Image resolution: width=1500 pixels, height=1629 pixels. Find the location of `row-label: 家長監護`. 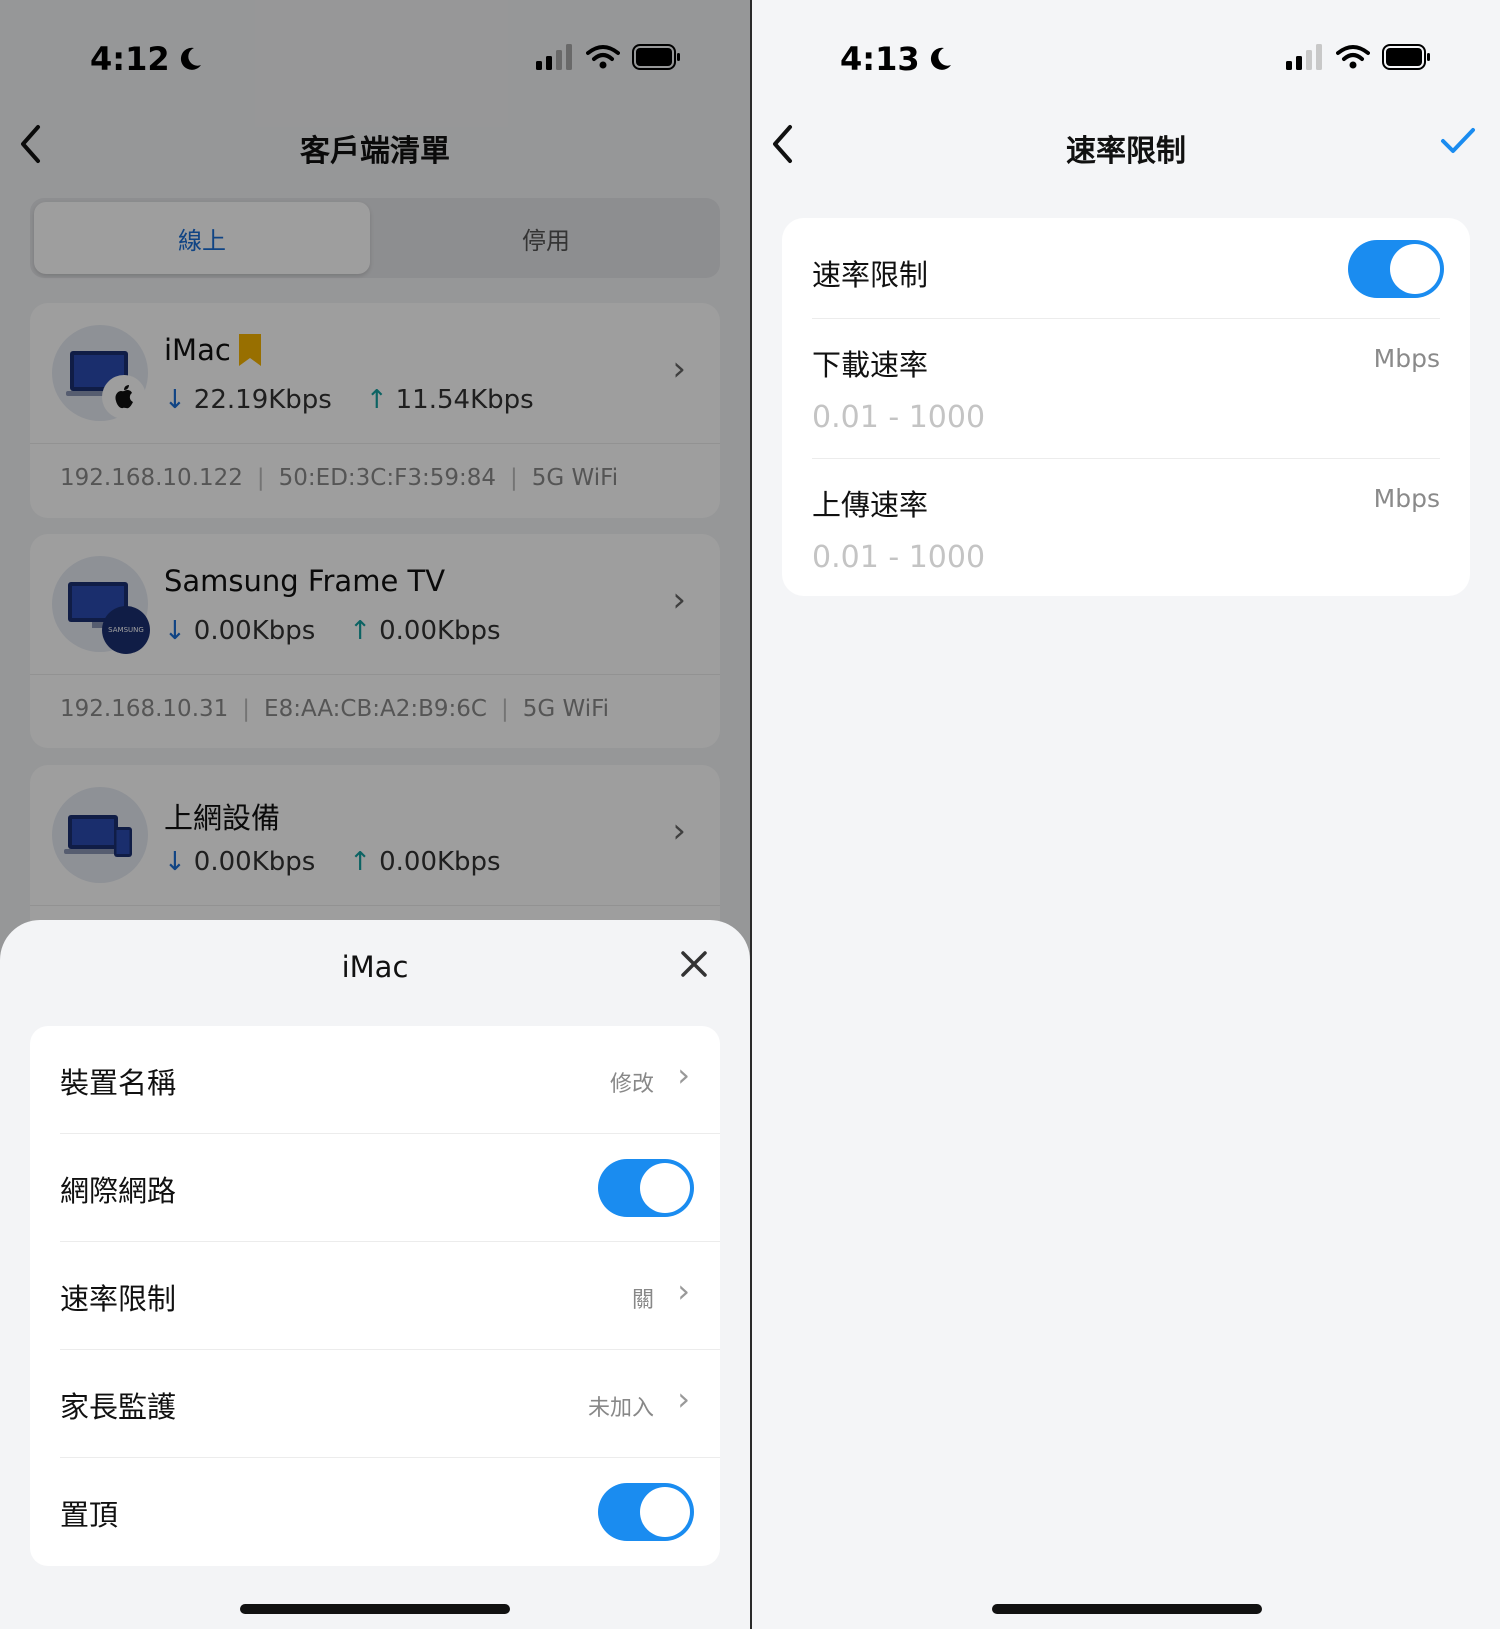

row-label: 家長監護 is located at coordinates (118, 1407).